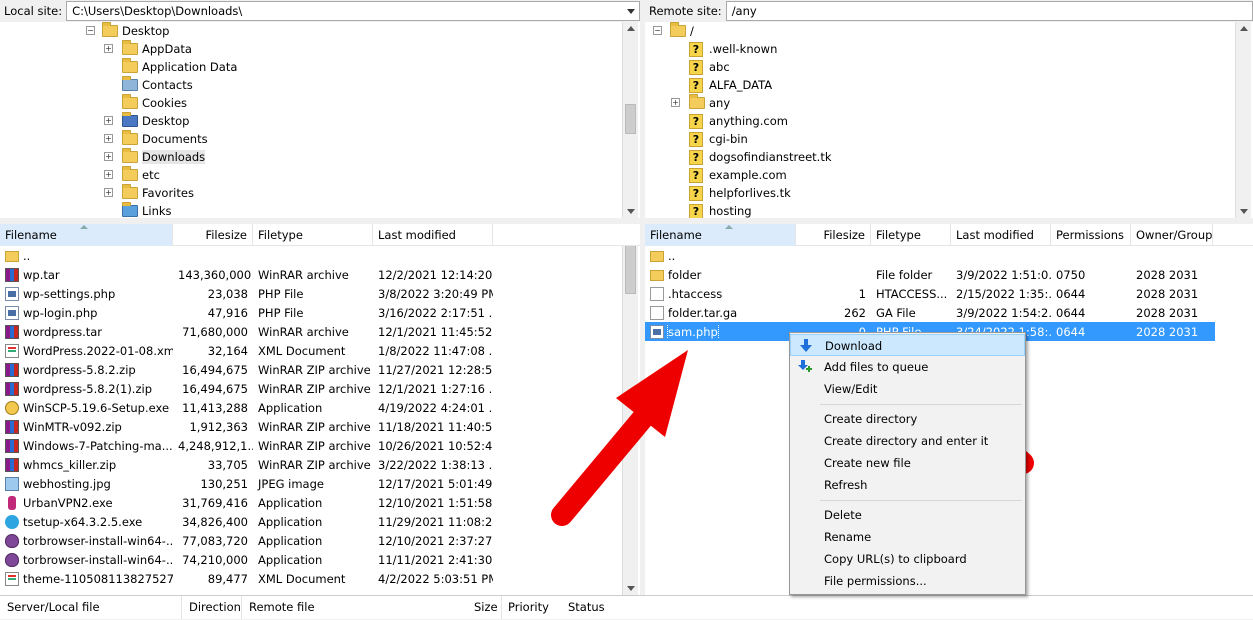 This screenshot has width=1253, height=620. What do you see at coordinates (528, 607) in the screenshot?
I see `column-priority: Priority` at bounding box center [528, 607].